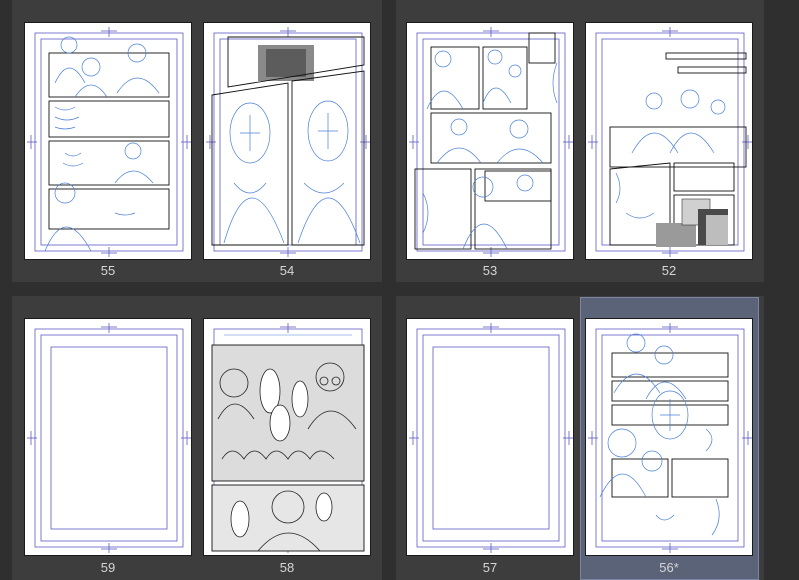 The height and width of the screenshot is (580, 799). Describe the element at coordinates (669, 567) in the screenshot. I see `page-number-label: 56*` at that location.